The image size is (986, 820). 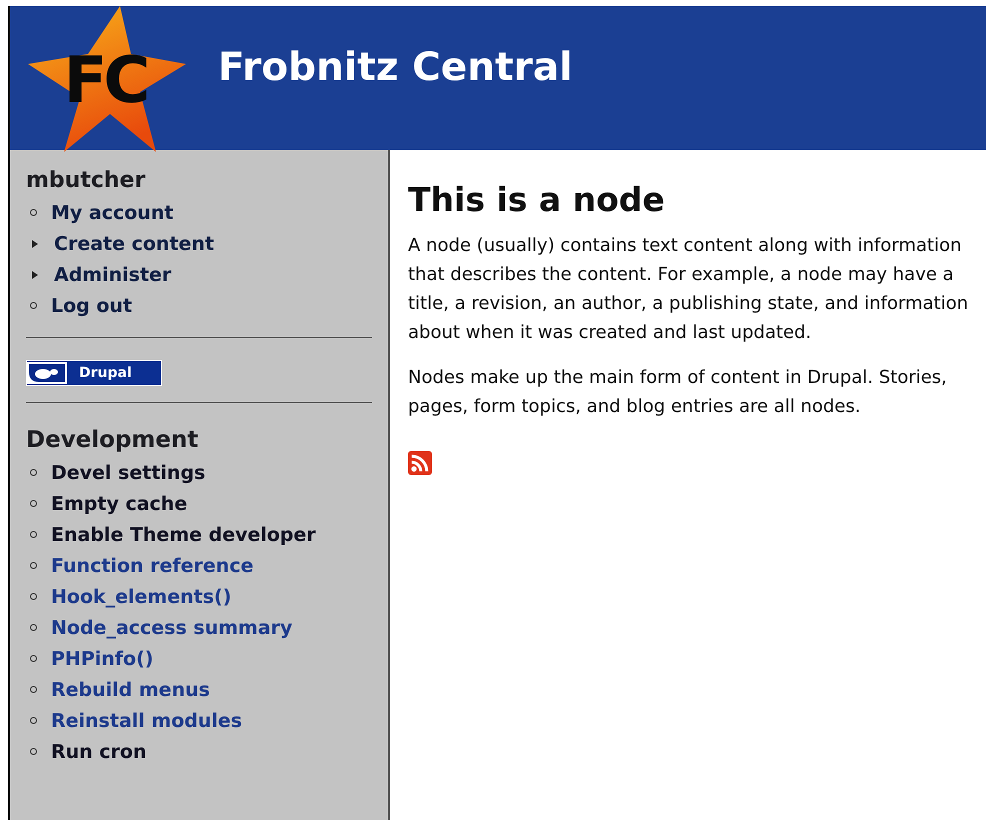 I want to click on site-name: Frobnitz Central, so click(x=395, y=67).